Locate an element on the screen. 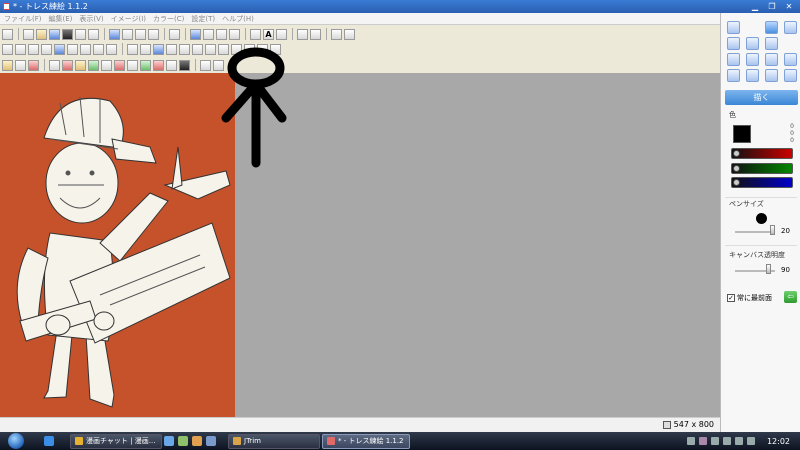 Image resolution: width=800 pixels, height=450 pixels. undo-icon is located at coordinates (195, 34).